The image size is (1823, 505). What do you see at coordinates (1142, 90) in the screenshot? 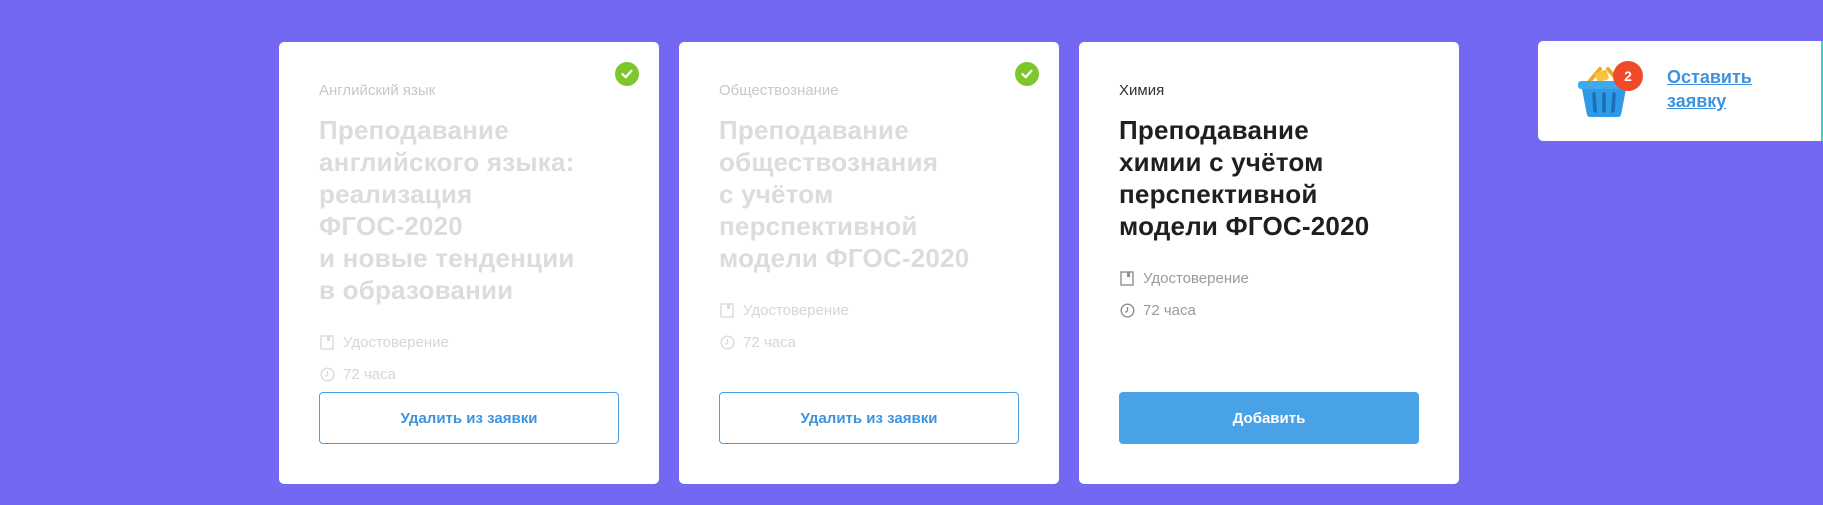
I see `course-subject: Химия` at bounding box center [1142, 90].